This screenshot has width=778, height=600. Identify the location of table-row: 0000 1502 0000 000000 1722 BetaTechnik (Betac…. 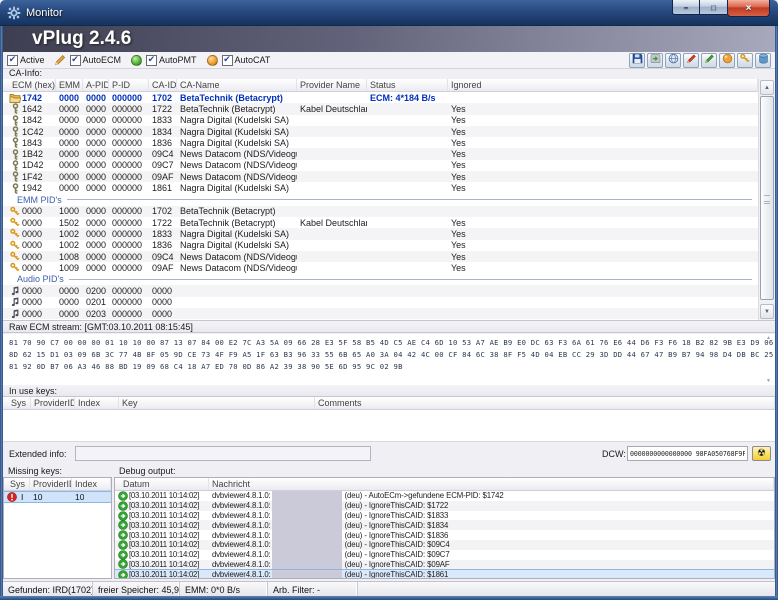
(380, 222).